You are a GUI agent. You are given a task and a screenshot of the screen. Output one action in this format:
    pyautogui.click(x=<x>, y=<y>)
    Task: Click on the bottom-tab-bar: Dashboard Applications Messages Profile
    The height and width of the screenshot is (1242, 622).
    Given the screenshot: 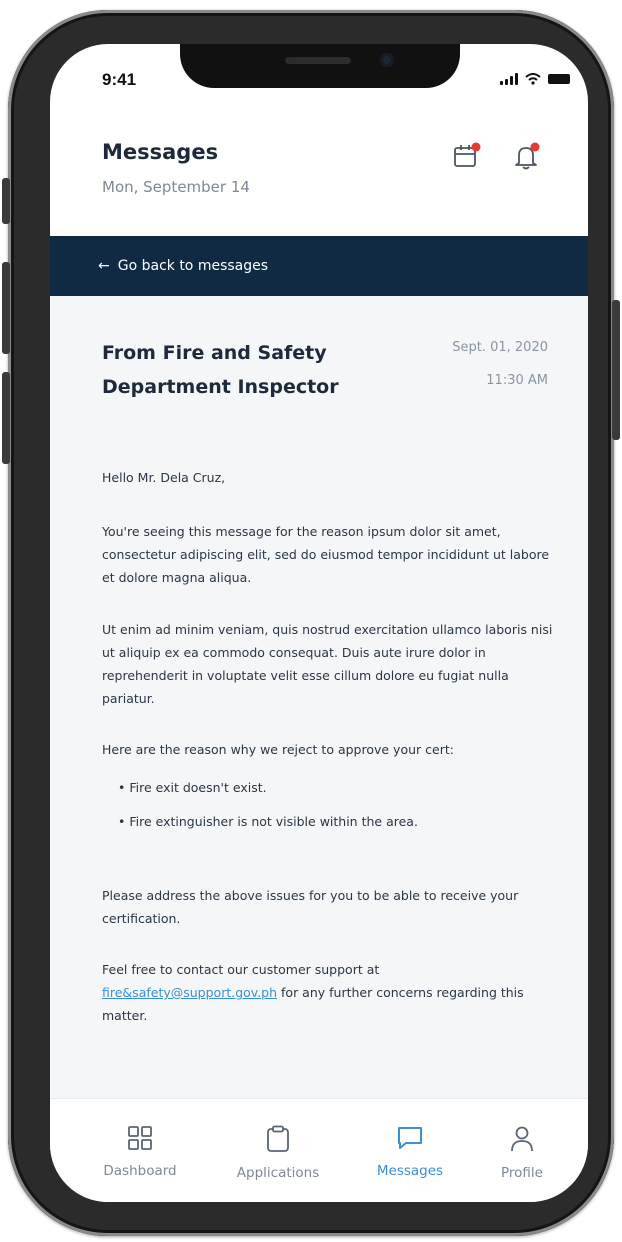 What is the action you would take?
    pyautogui.click(x=319, y=1150)
    